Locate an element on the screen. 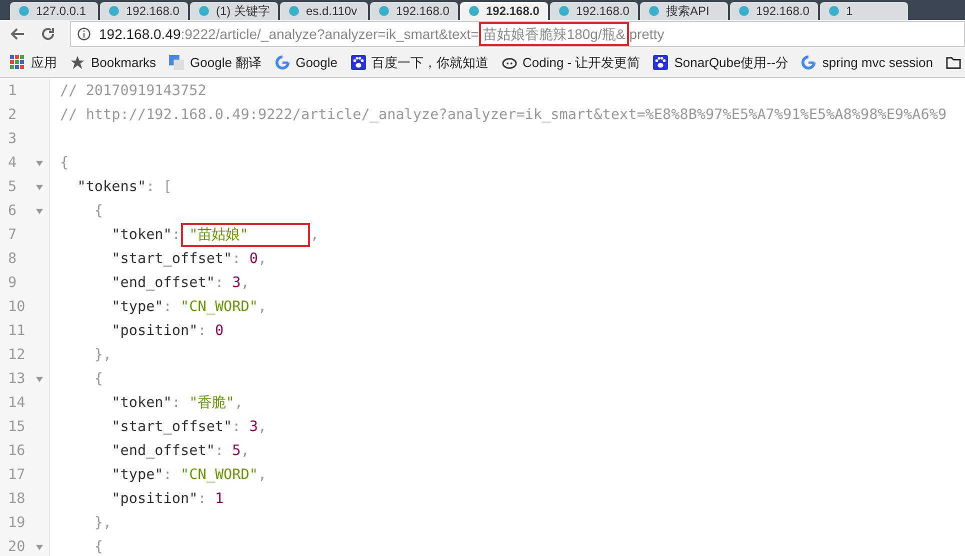 The height and width of the screenshot is (556, 965). address-bar: 192.168.0.49:9222/article/_analyze?analyzer=ik_smart&text= 苗姑娘香脆辣180g/瓶& pretty is located at coordinates (517, 34).